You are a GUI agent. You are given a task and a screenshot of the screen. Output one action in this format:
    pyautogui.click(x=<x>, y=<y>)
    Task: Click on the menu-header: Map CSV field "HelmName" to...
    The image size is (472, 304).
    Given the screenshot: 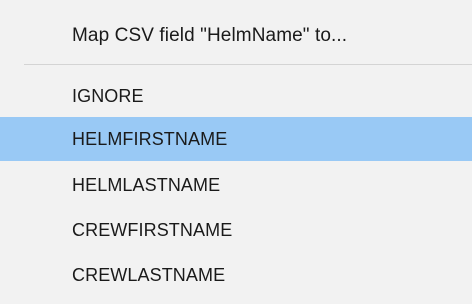 What is the action you would take?
    pyautogui.click(x=210, y=35)
    